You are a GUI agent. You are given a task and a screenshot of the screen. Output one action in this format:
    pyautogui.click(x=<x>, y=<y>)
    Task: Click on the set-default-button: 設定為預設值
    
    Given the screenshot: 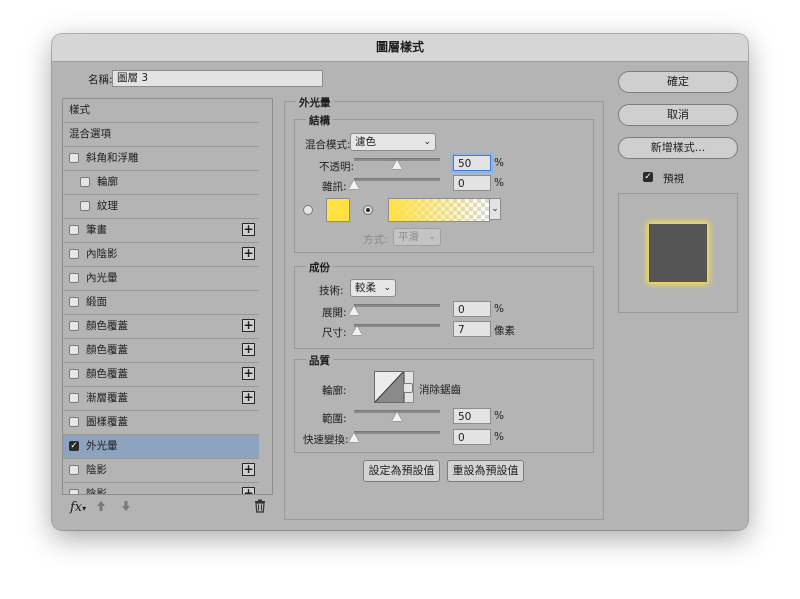 What is the action you would take?
    pyautogui.click(x=401, y=471)
    